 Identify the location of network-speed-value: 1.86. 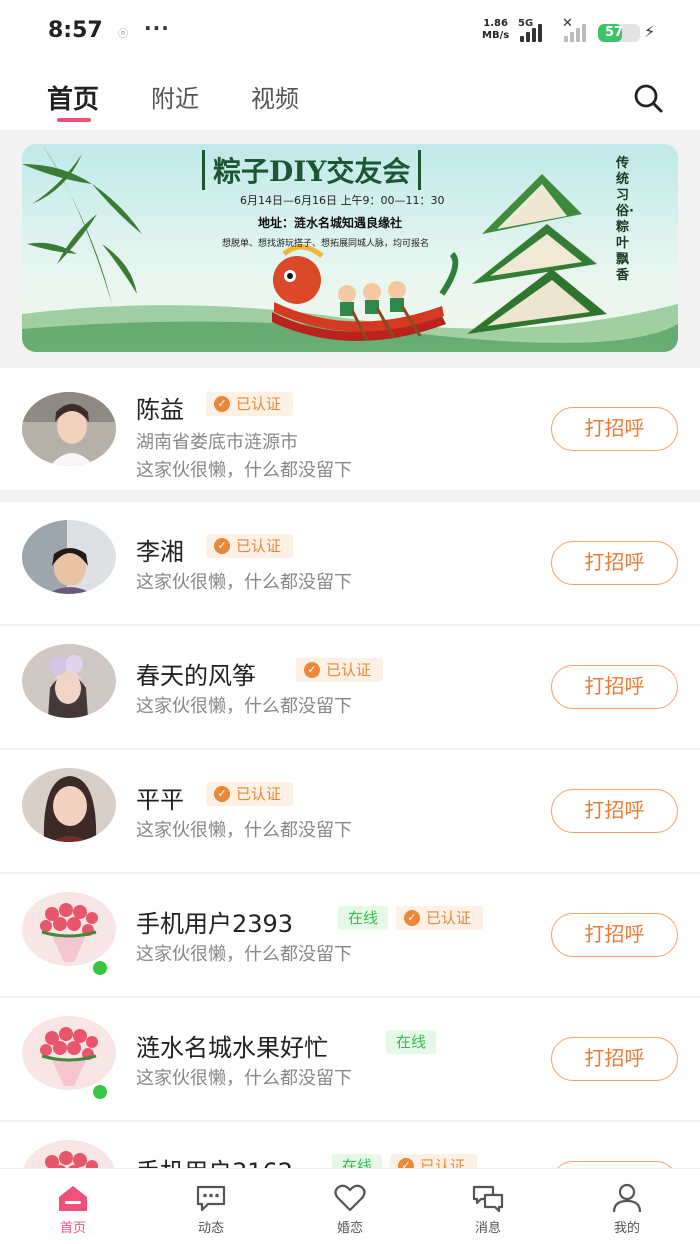
(495, 23).